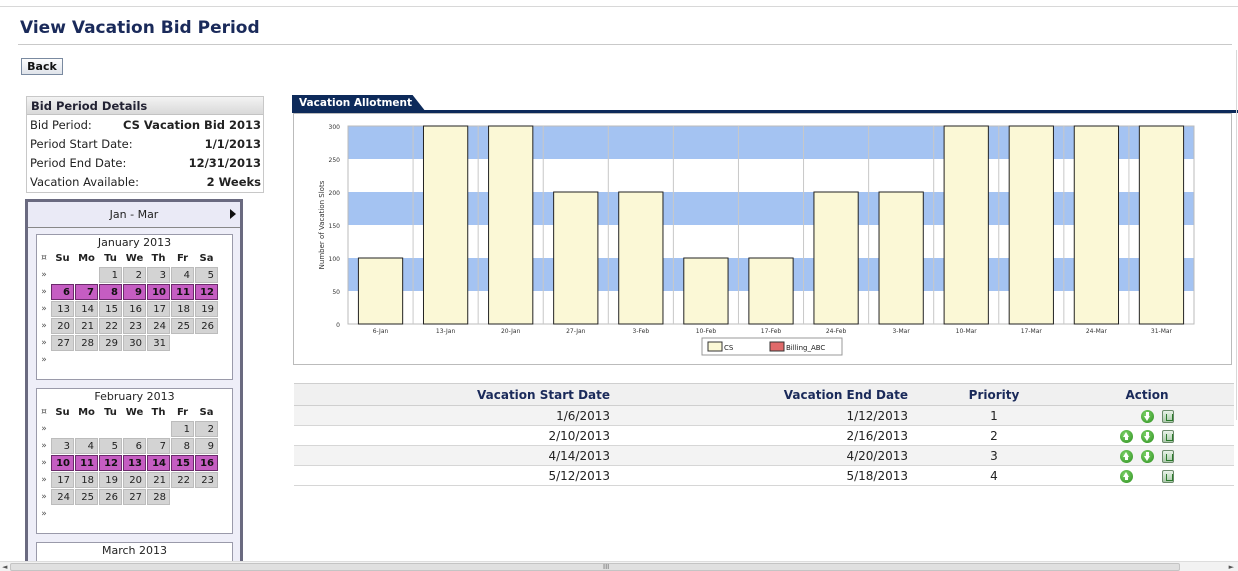  Describe the element at coordinates (158, 258) in the screenshot. I see `weekday-header: Th` at that location.